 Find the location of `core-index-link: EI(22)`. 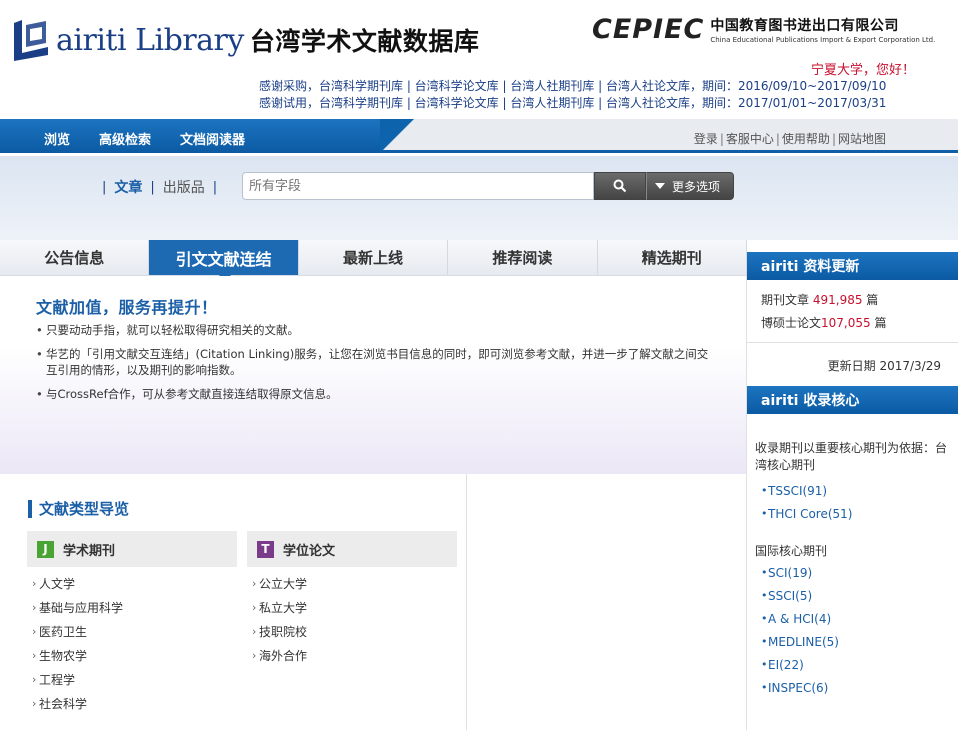

core-index-link: EI(22) is located at coordinates (800, 667).